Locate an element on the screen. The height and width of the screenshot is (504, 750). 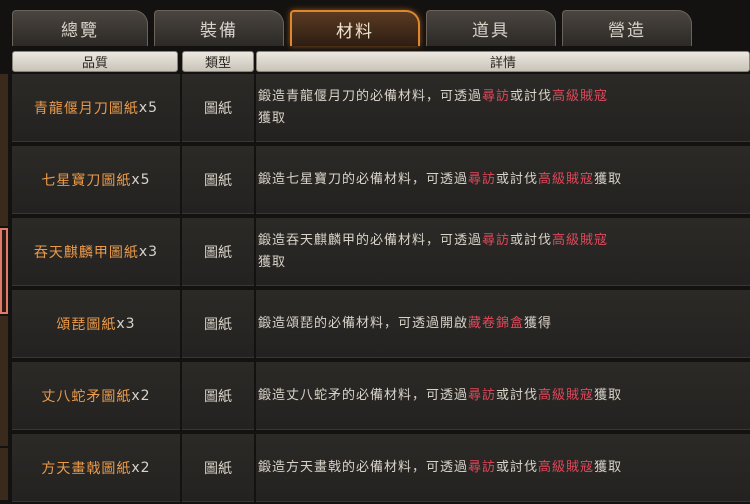
item-name: 頌琵圖紙 x3 is located at coordinates (96, 324).